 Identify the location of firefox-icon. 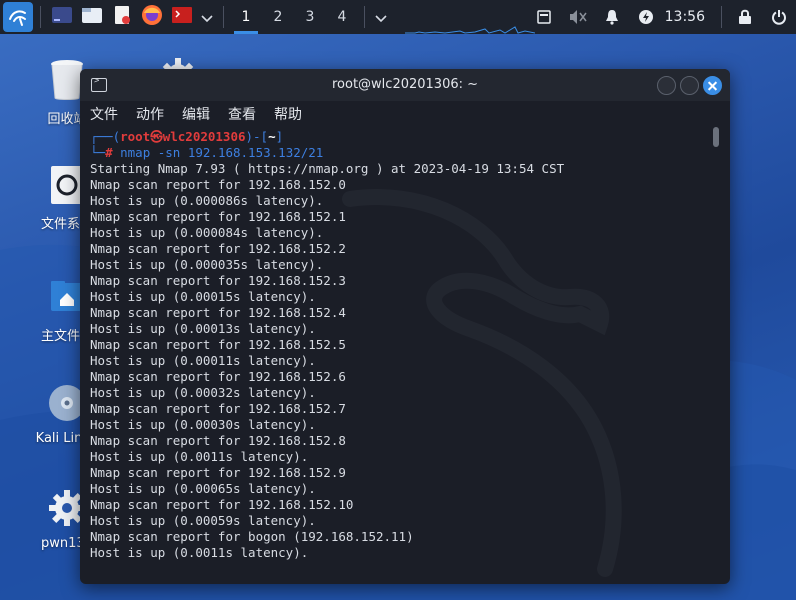
(152, 17).